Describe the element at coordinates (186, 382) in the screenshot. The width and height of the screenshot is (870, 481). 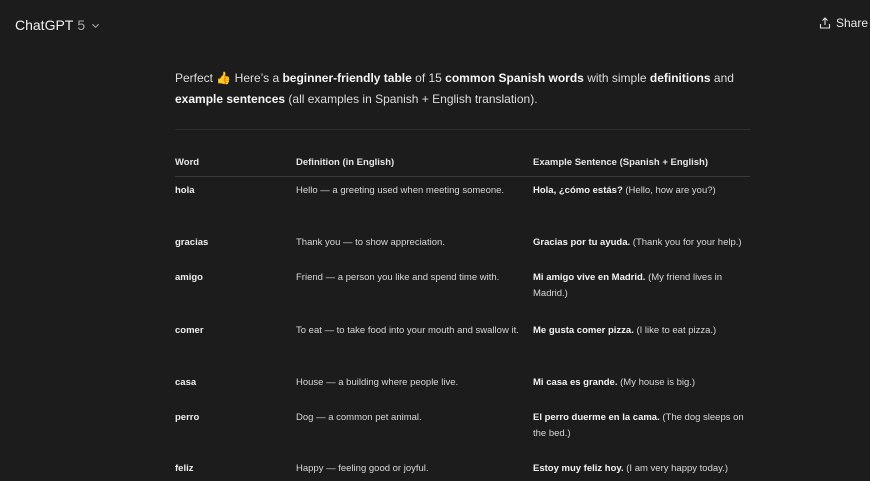
I see `word-cell: casa` at that location.